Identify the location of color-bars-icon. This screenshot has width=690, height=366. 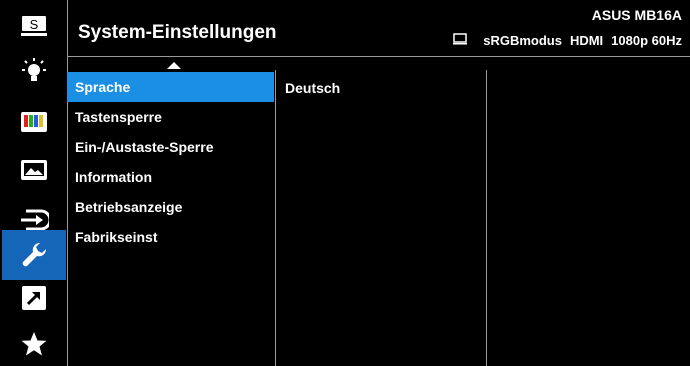
(34, 122).